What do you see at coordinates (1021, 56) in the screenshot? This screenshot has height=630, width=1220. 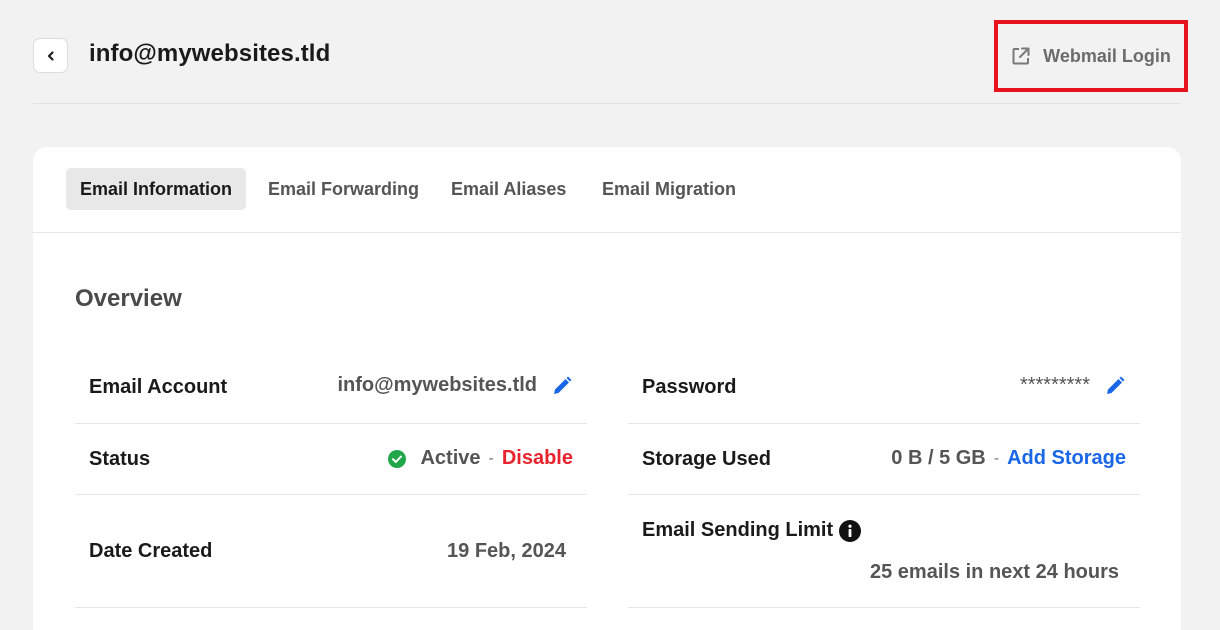 I see `external-link-icon` at bounding box center [1021, 56].